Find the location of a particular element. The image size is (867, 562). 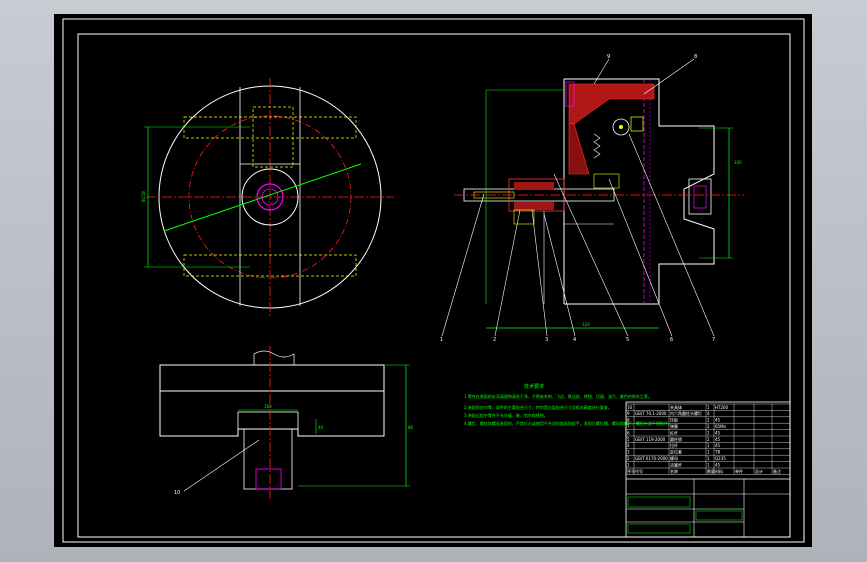

width-dimension-text: 120 is located at coordinates (586, 324).